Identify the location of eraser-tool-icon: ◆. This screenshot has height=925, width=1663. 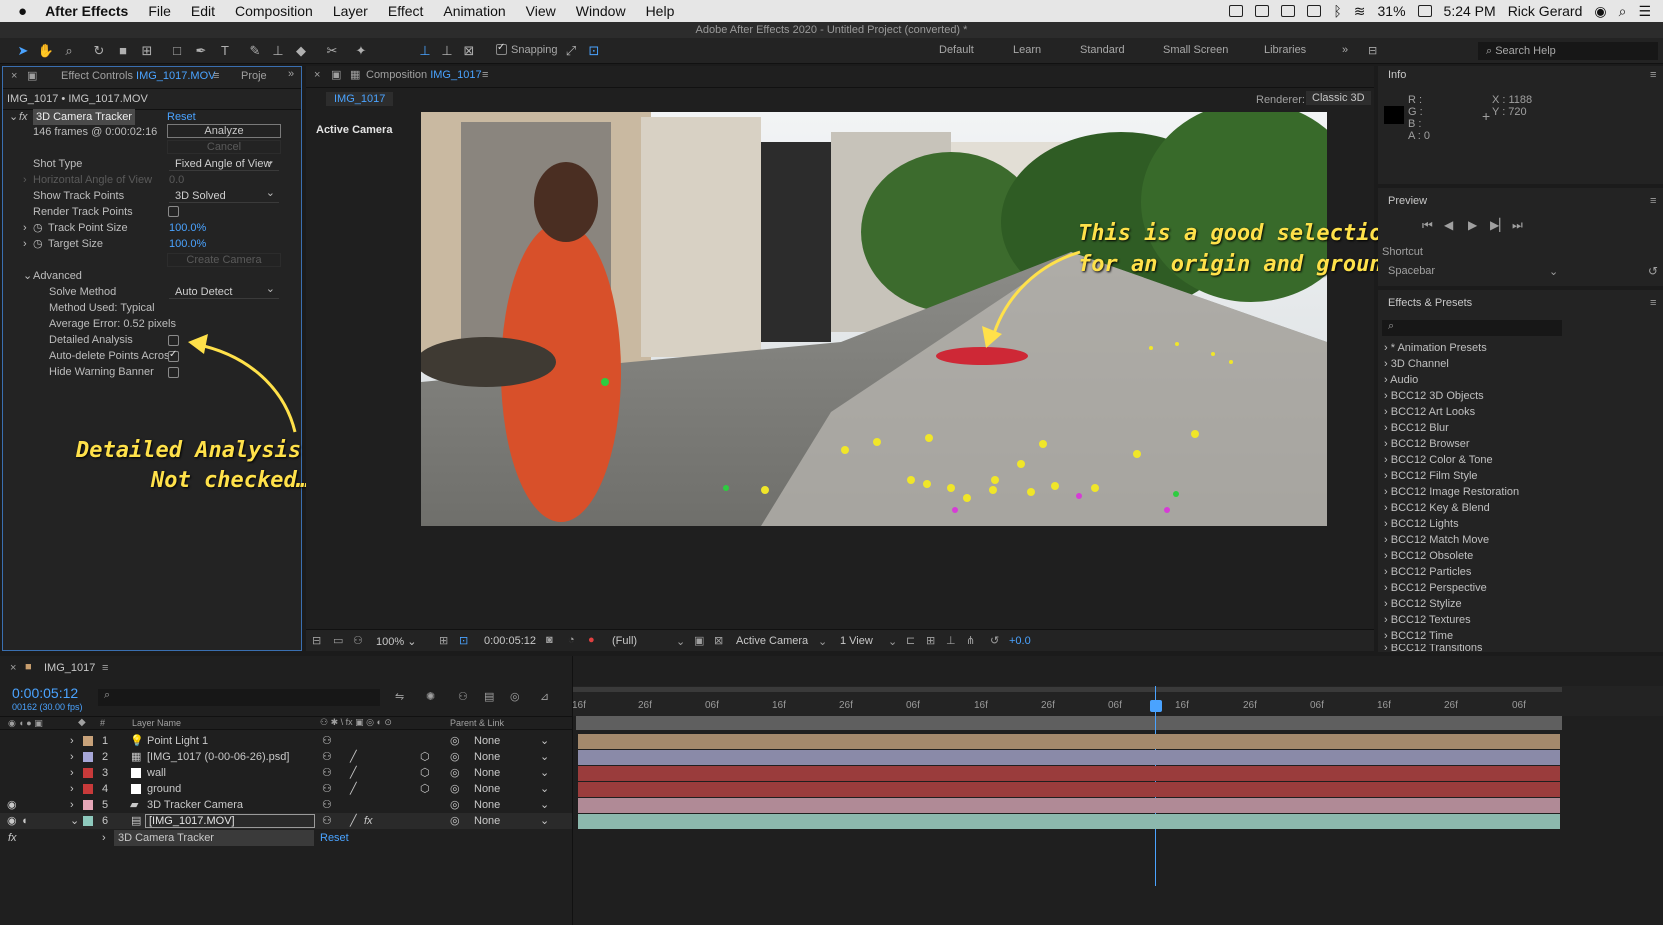
(301, 51).